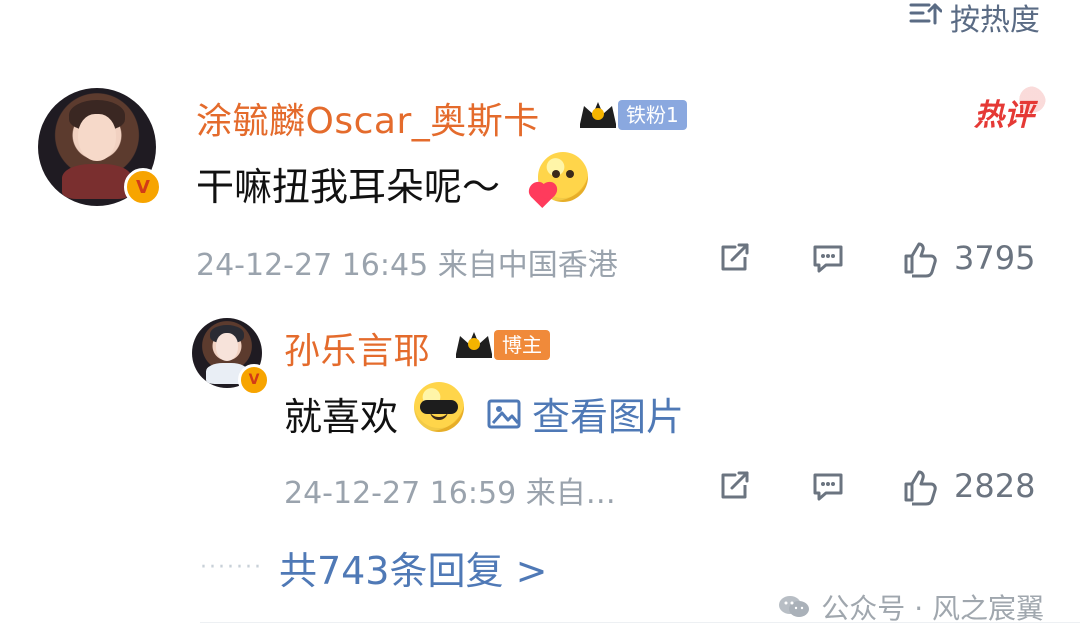  Describe the element at coordinates (97, 181) in the screenshot. I see `avatar-shirt` at that location.